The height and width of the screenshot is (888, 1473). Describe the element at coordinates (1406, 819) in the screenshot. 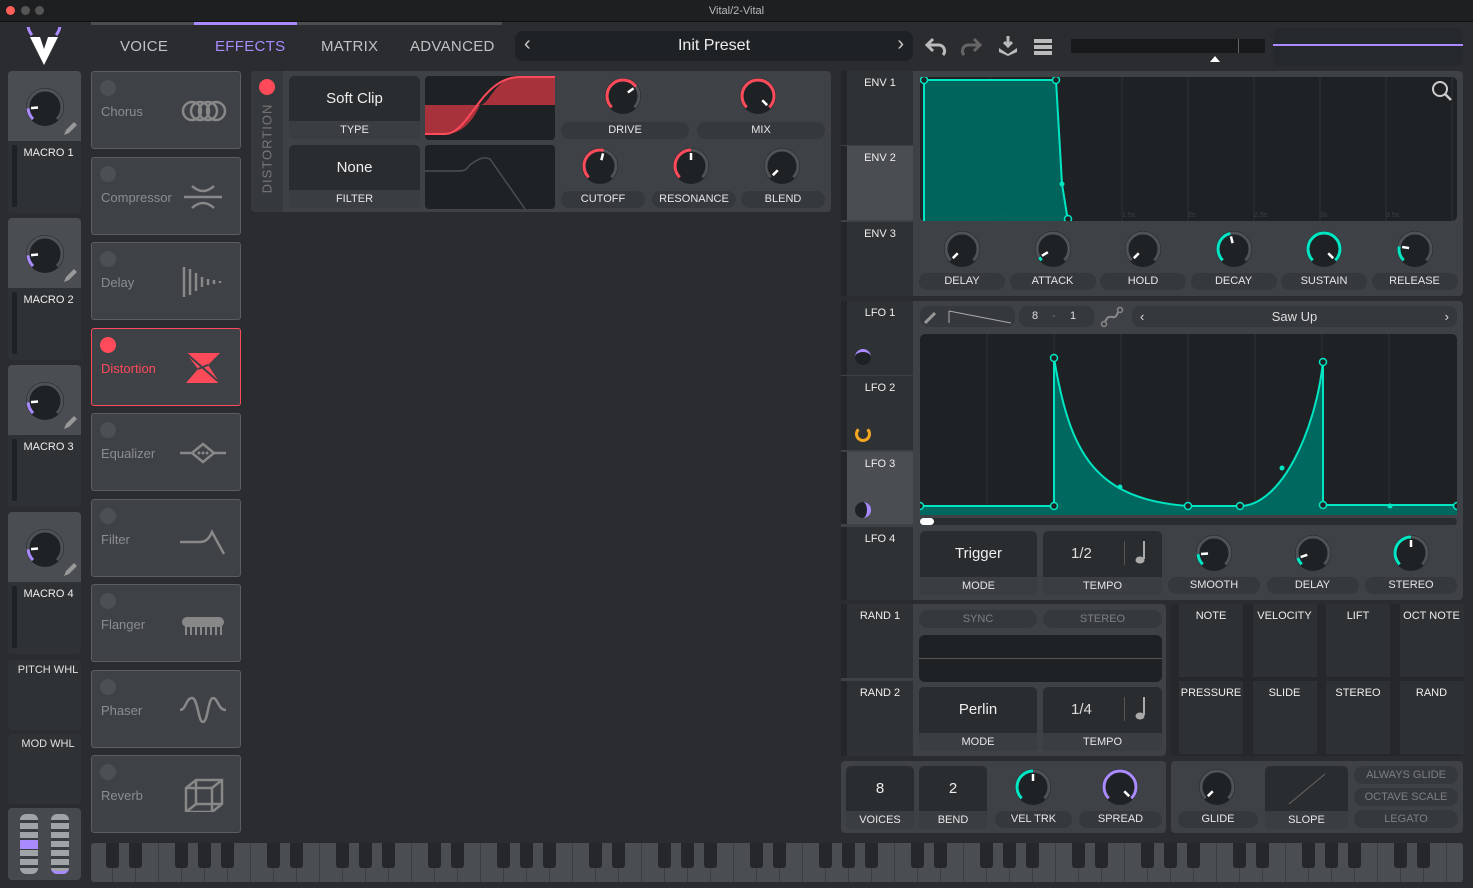

I see `legato-toggle: LEGATO` at that location.